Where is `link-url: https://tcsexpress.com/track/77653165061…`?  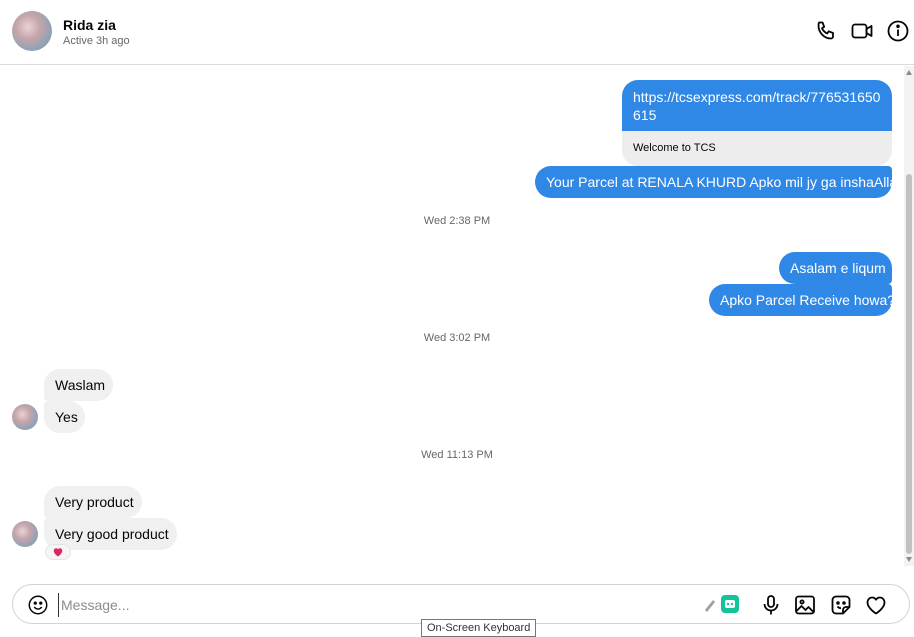
link-url: https://tcsexpress.com/track/77653165061… is located at coordinates (757, 105).